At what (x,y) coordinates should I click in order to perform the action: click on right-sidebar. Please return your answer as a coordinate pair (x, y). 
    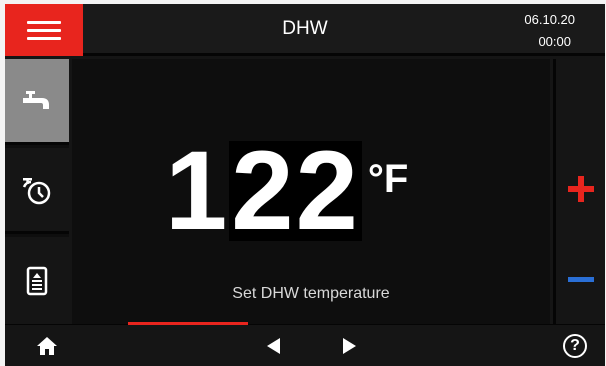
    Looking at the image, I should click on (579, 191).